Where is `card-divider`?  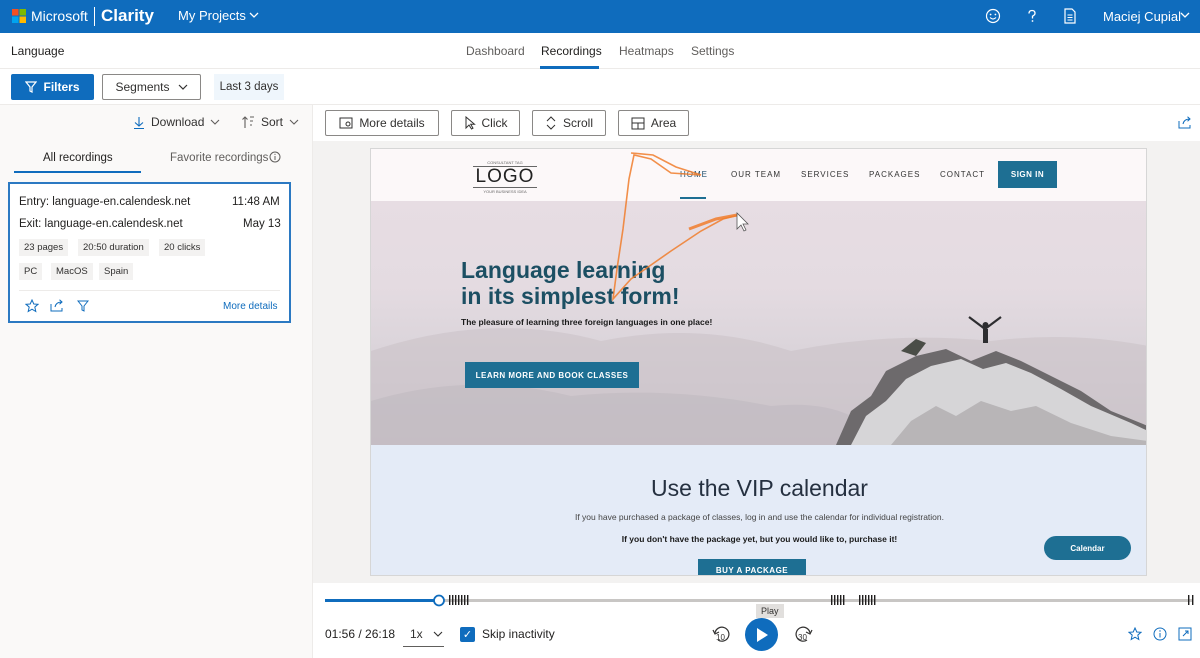
card-divider is located at coordinates (149, 290).